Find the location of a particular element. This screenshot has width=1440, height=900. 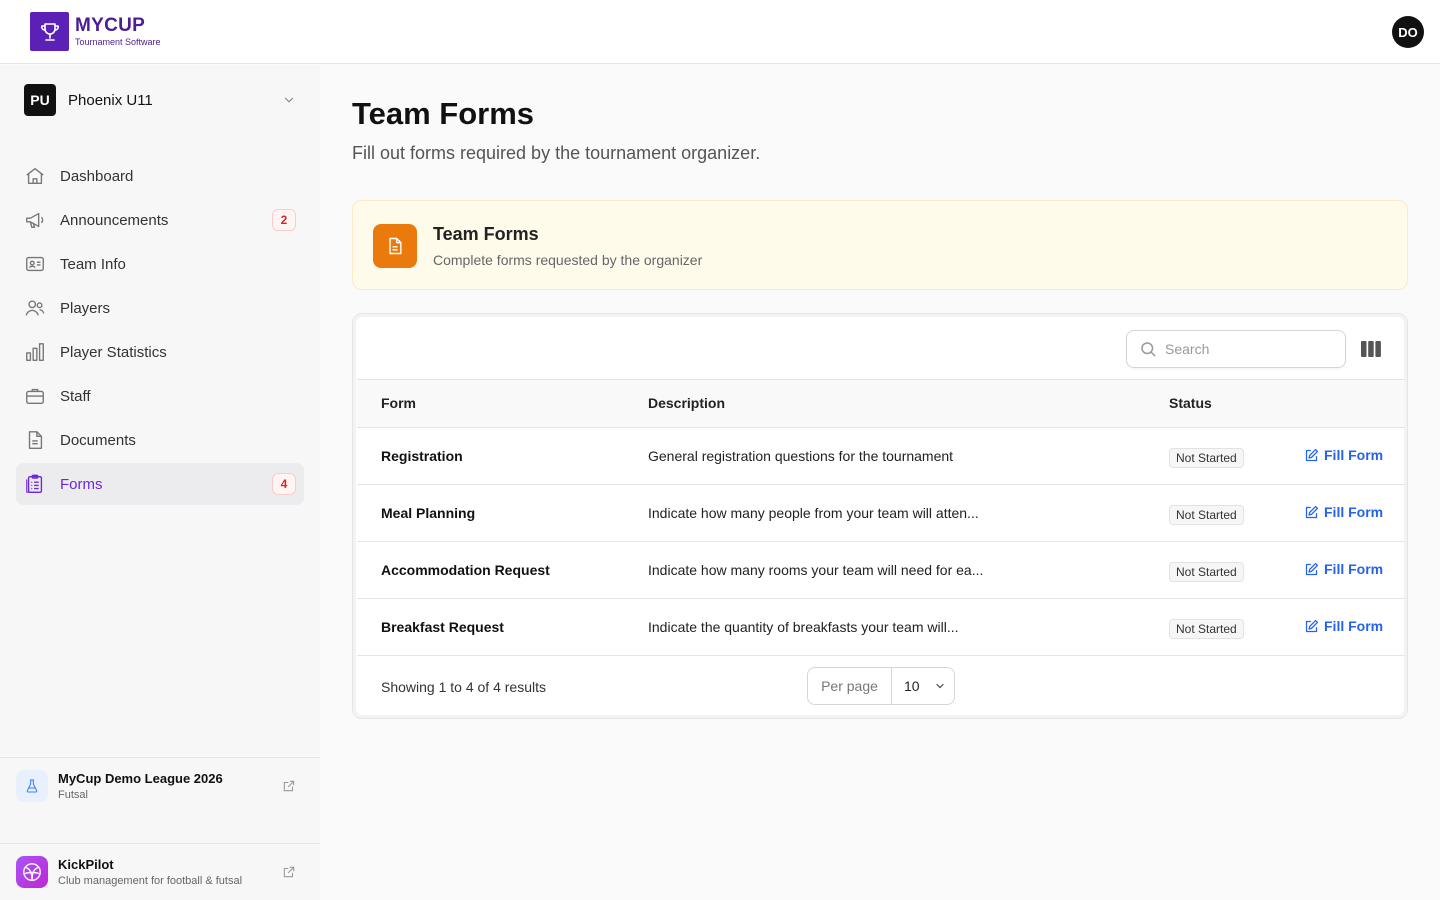

brand-logo: MYCUP Tournament Software is located at coordinates (95, 31).